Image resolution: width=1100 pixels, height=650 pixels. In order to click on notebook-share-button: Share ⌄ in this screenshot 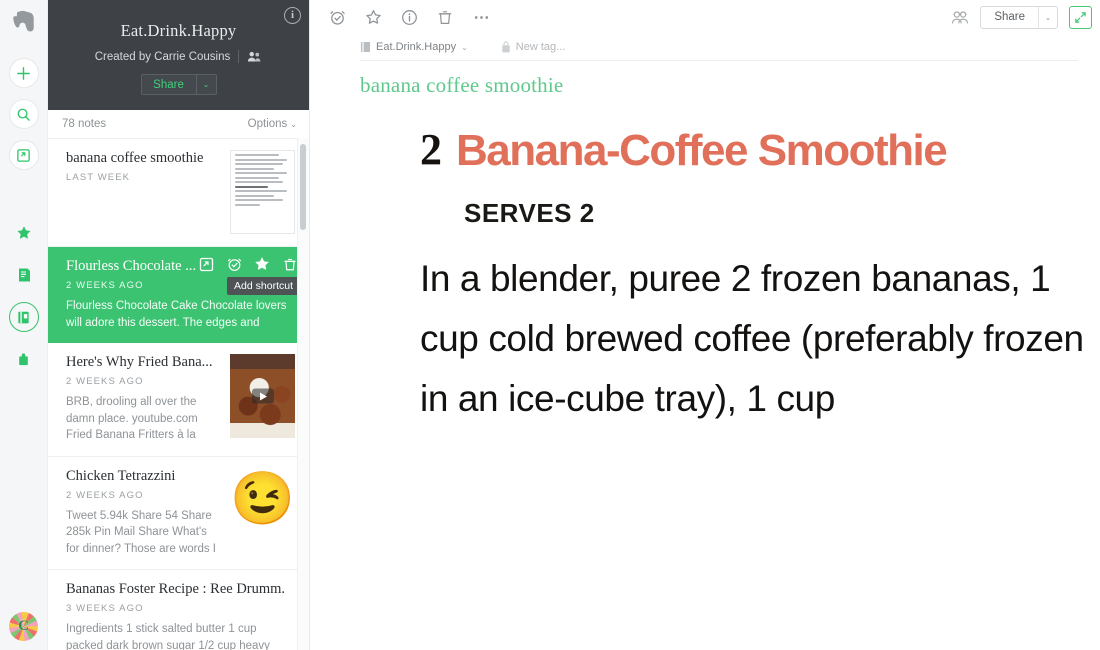, I will do `click(178, 84)`.